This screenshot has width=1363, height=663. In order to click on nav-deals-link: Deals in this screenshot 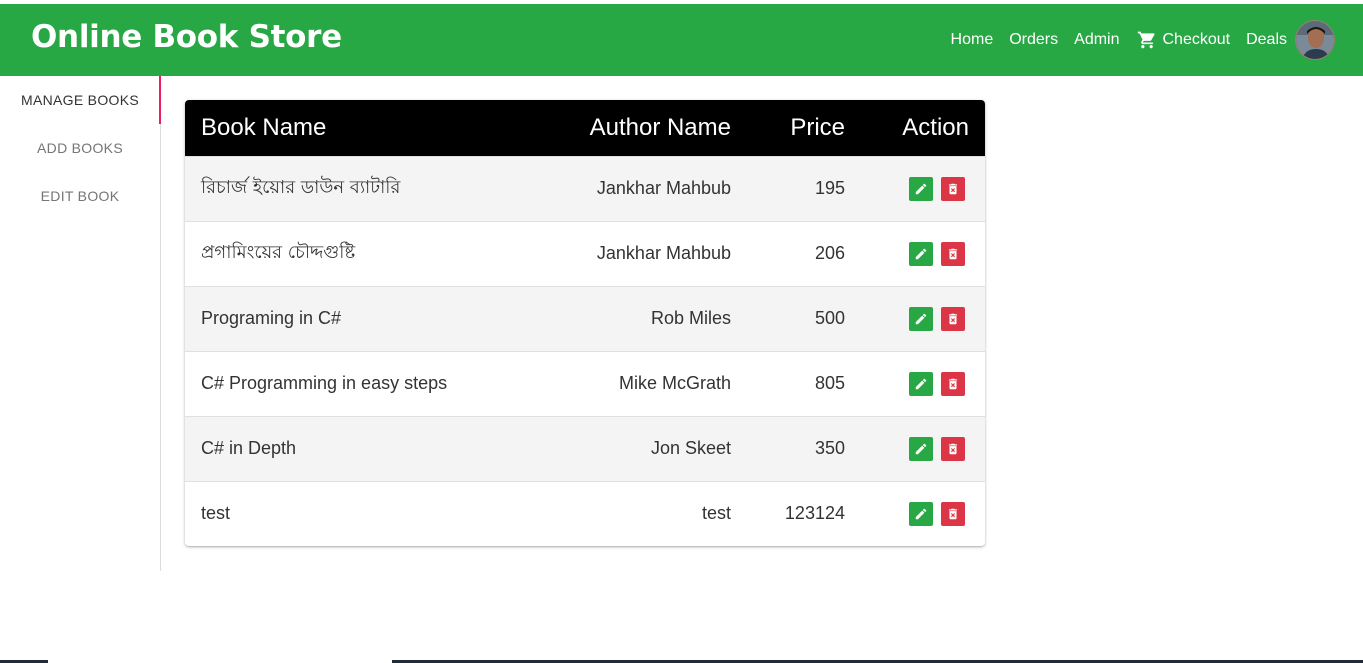, I will do `click(1266, 40)`.